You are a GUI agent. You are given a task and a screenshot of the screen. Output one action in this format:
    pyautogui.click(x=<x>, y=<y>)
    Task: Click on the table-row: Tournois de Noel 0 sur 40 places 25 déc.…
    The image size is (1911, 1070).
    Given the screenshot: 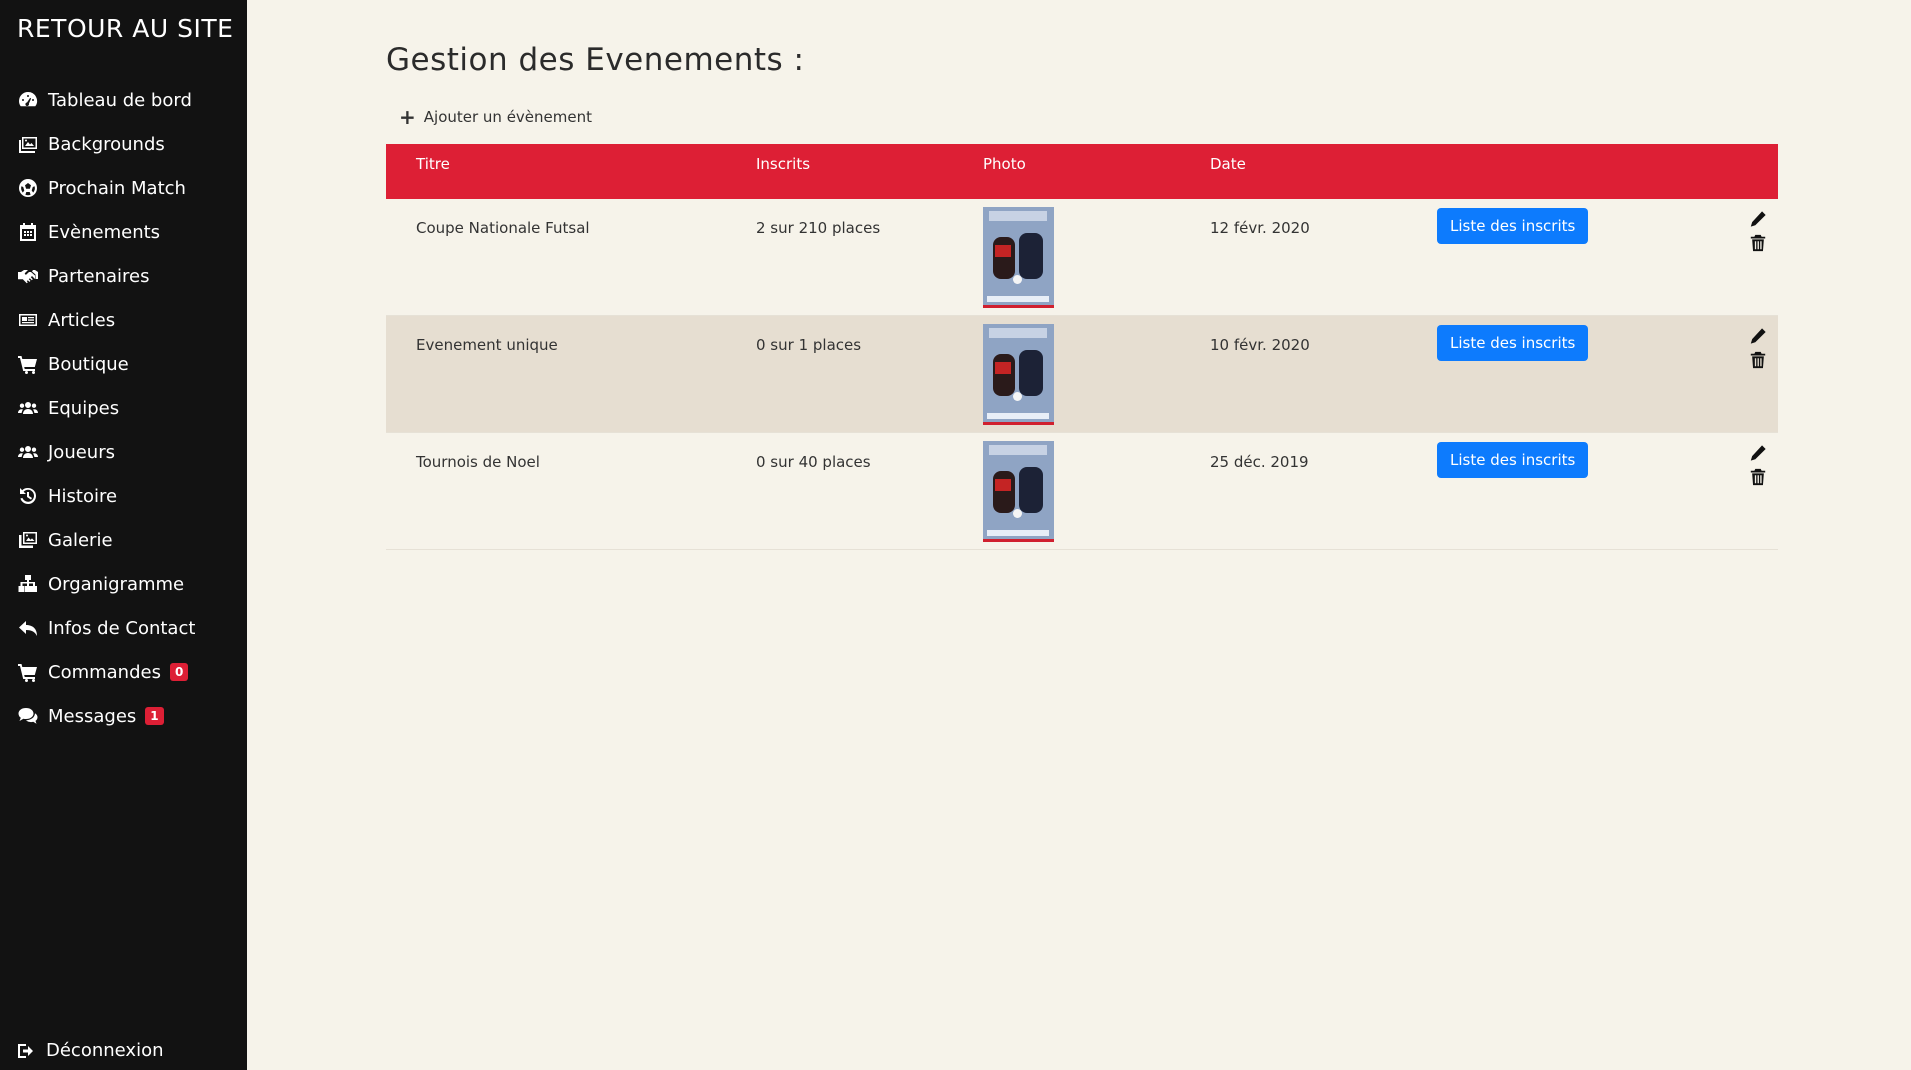 What is the action you would take?
    pyautogui.click(x=1082, y=491)
    